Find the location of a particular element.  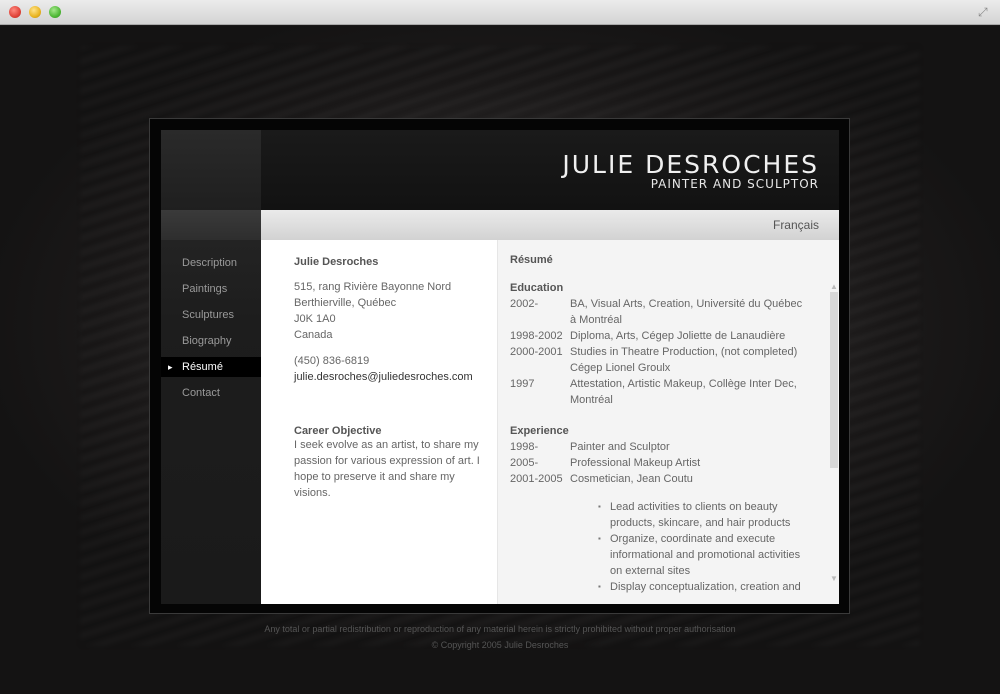

scroll-down-icon: ▼ is located at coordinates (834, 579).